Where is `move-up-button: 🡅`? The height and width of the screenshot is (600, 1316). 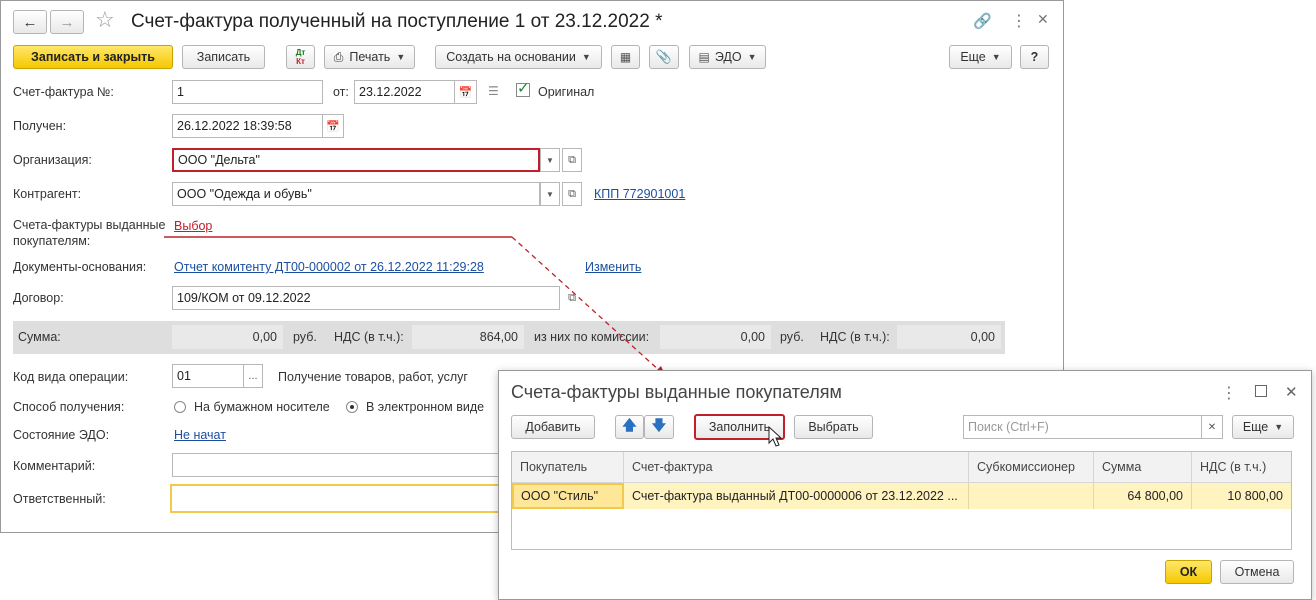 move-up-button: 🡅 is located at coordinates (629, 427).